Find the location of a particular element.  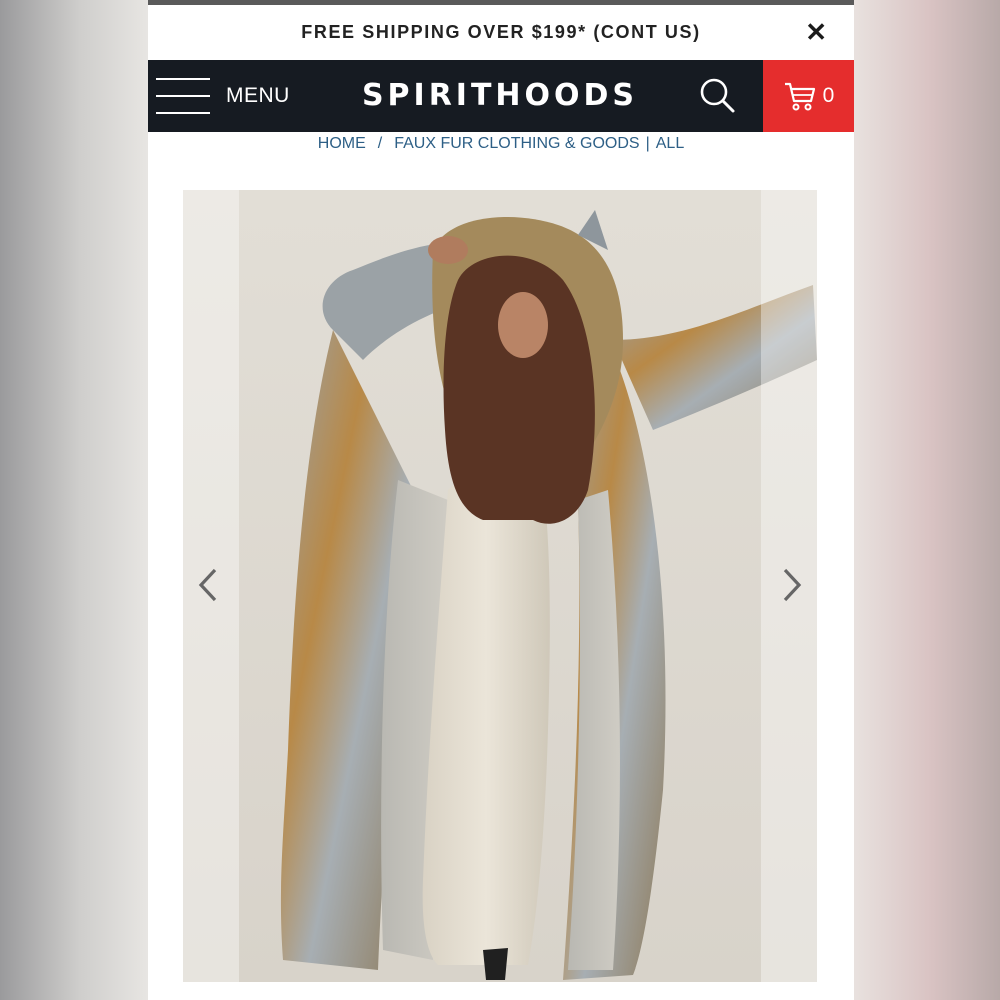

breadcrumb-all: ALL is located at coordinates (670, 144).